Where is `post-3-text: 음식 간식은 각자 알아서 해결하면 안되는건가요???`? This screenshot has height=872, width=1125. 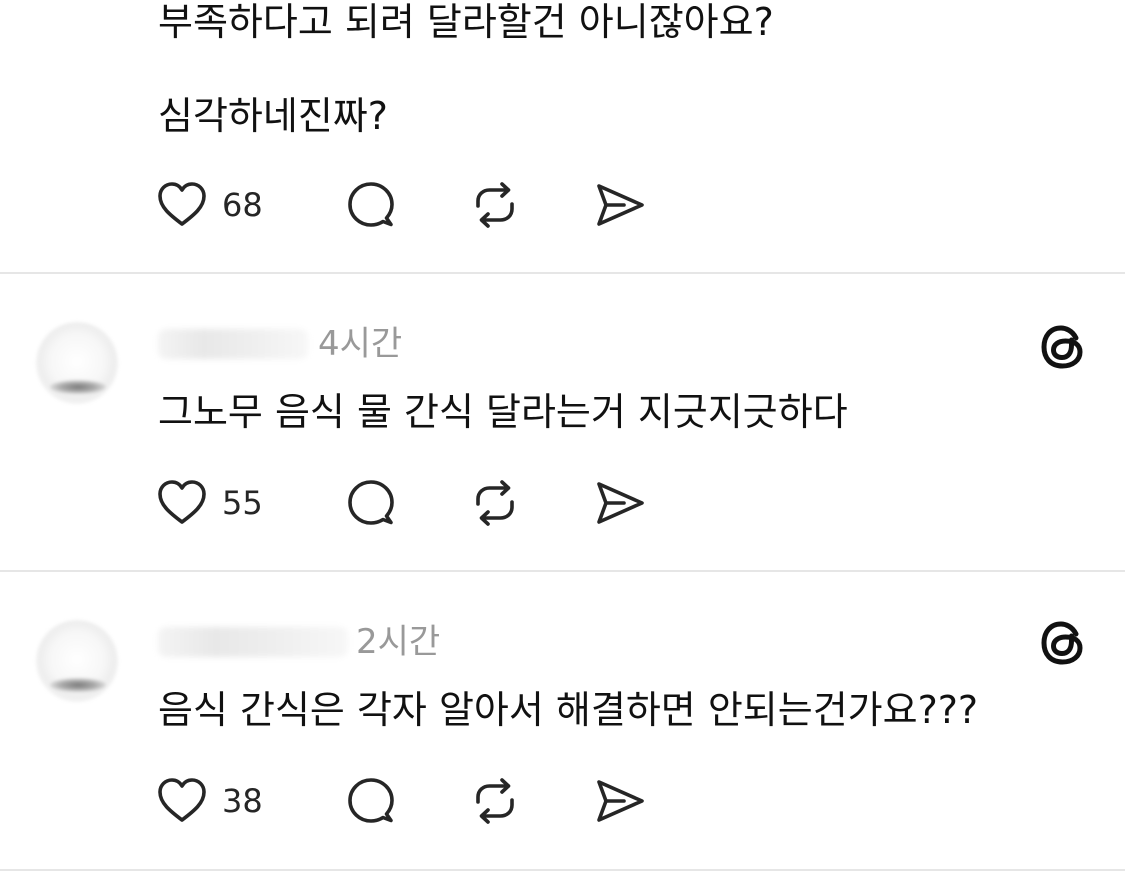
post-3-text: 음식 간식은 각자 알아서 해결하면 안되는건가요??? is located at coordinates (568, 710).